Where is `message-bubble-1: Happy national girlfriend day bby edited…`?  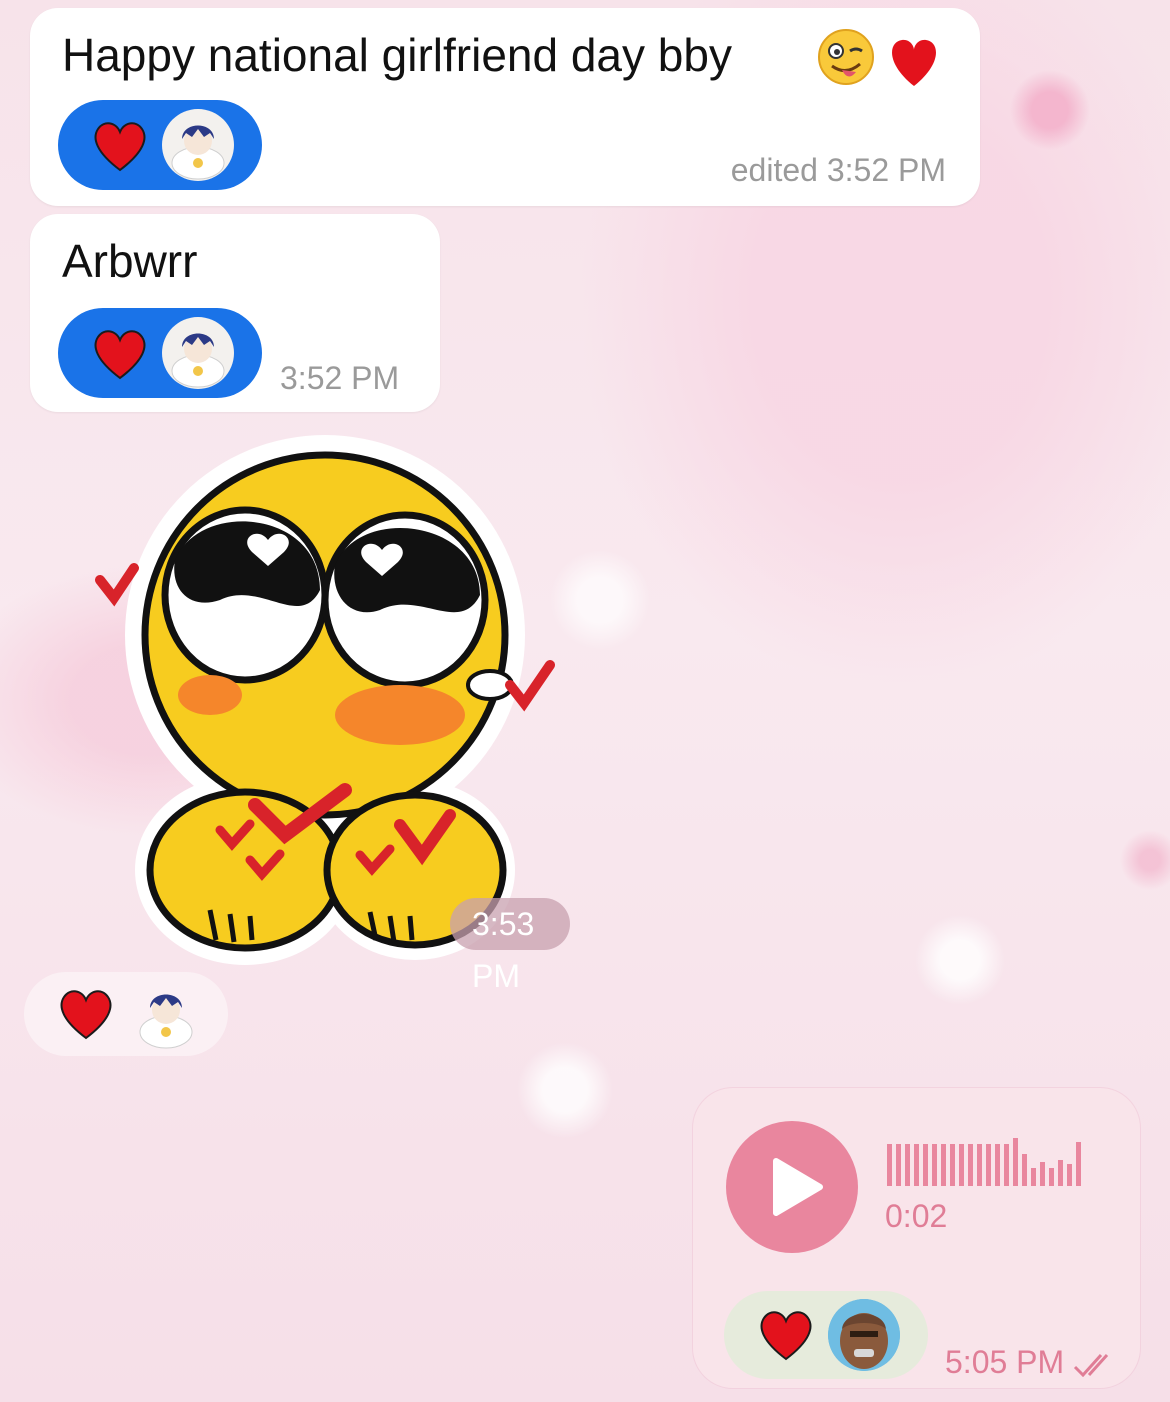
message-bubble-1: Happy national girlfriend day bby edited… is located at coordinates (505, 107).